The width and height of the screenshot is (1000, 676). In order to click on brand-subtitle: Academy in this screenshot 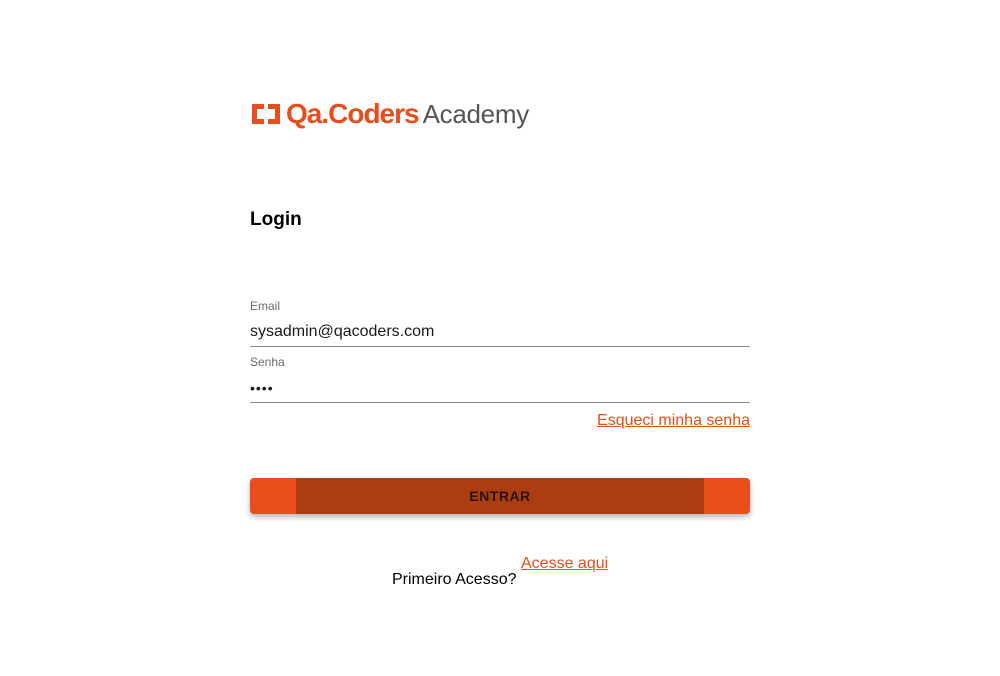, I will do `click(476, 114)`.